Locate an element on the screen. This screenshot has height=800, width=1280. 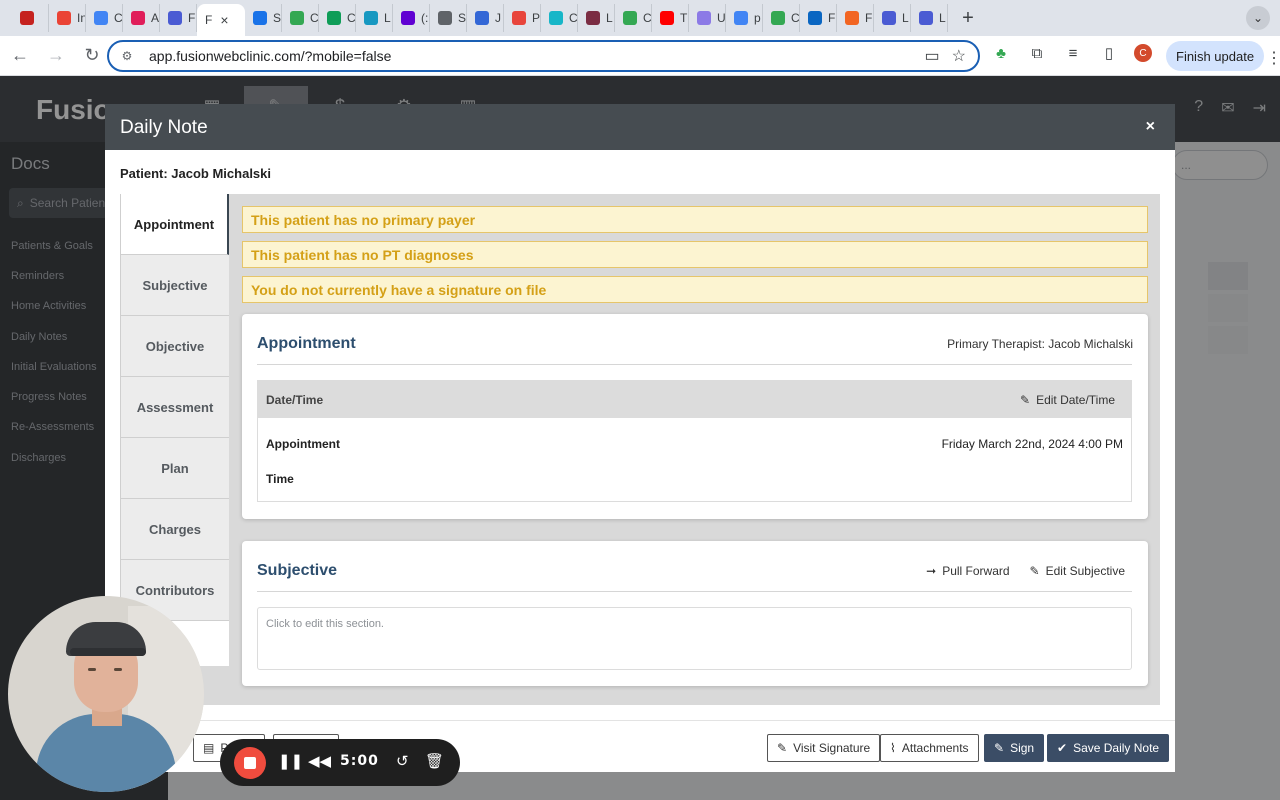
primary-therapist: Primary Therapist: Jacob Michalski is located at coordinates (1040, 344).